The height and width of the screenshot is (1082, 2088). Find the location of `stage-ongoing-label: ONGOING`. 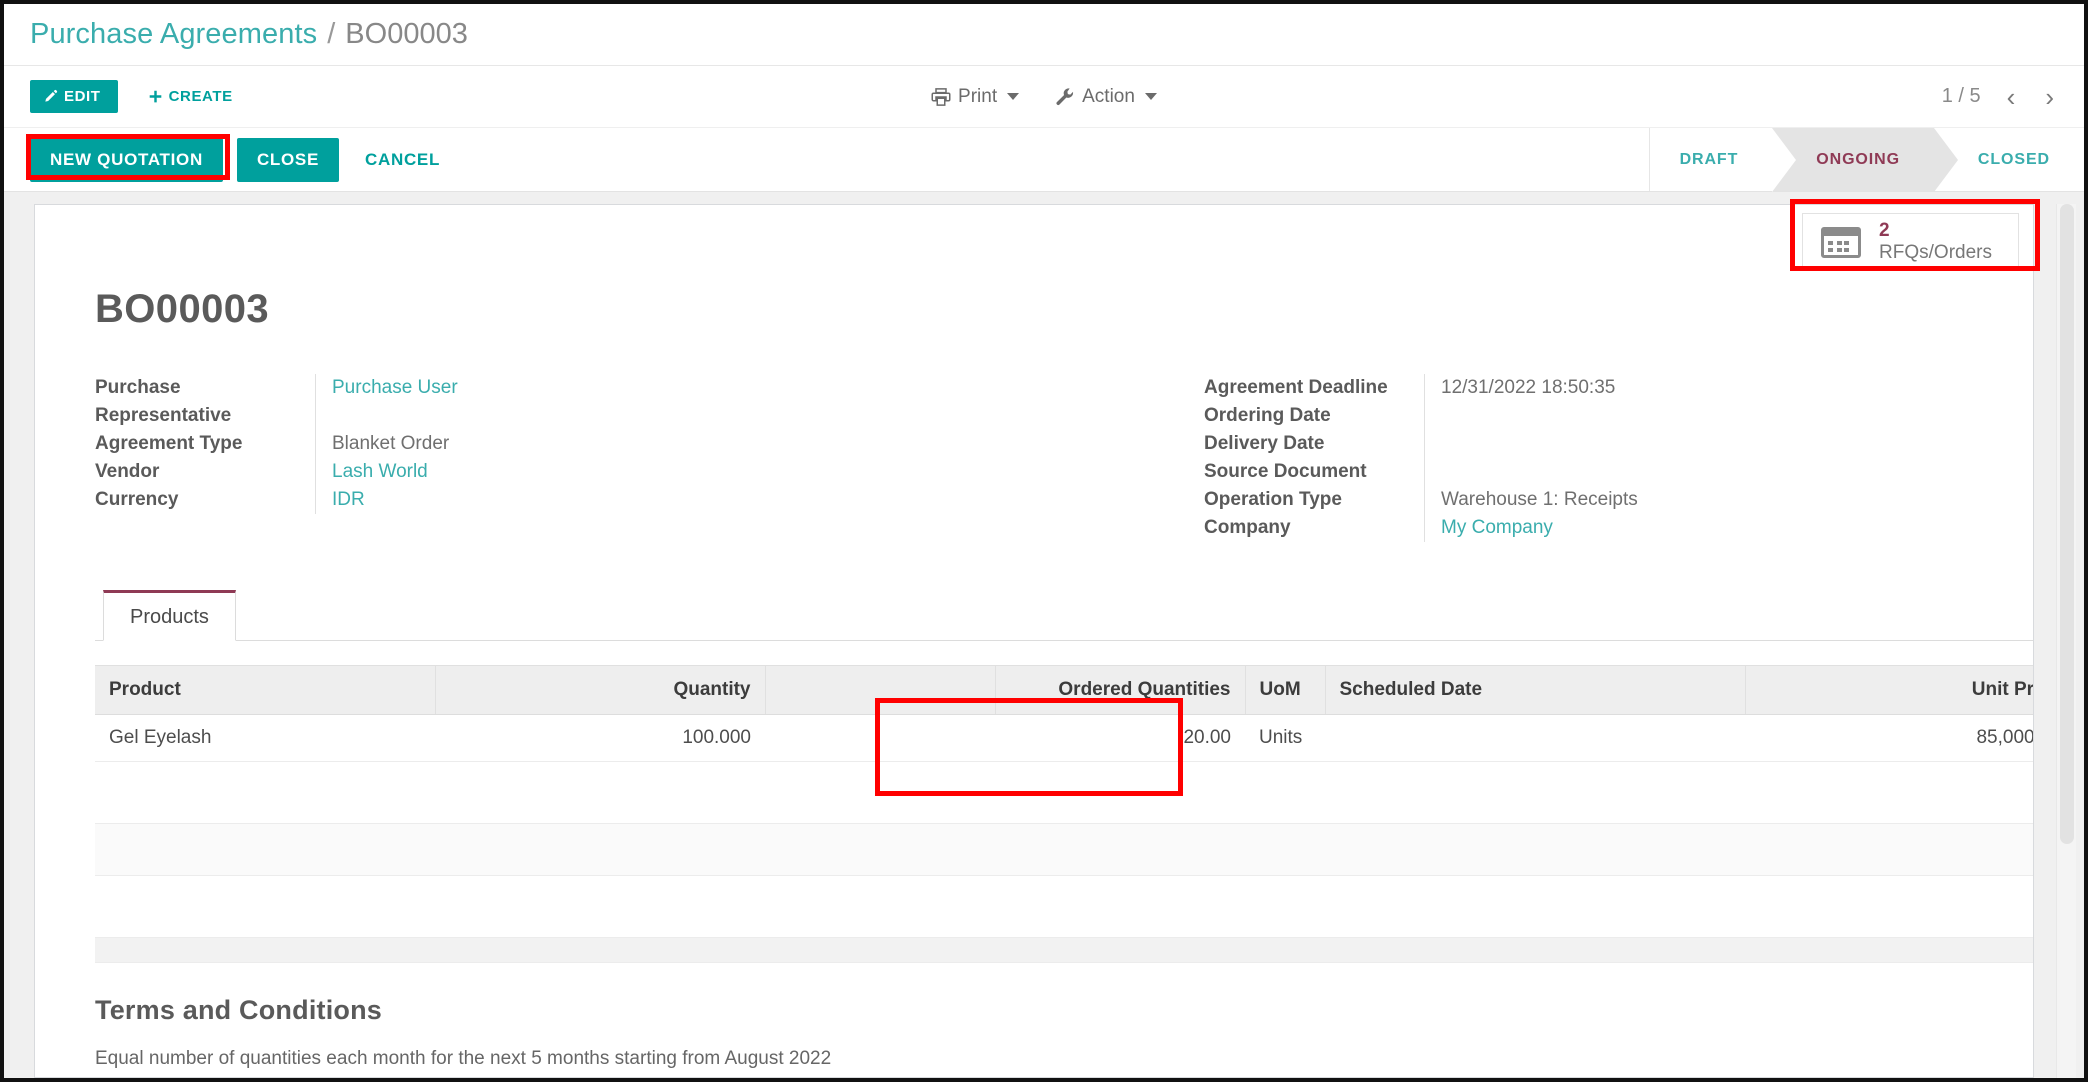

stage-ongoing-label: ONGOING is located at coordinates (1858, 159).